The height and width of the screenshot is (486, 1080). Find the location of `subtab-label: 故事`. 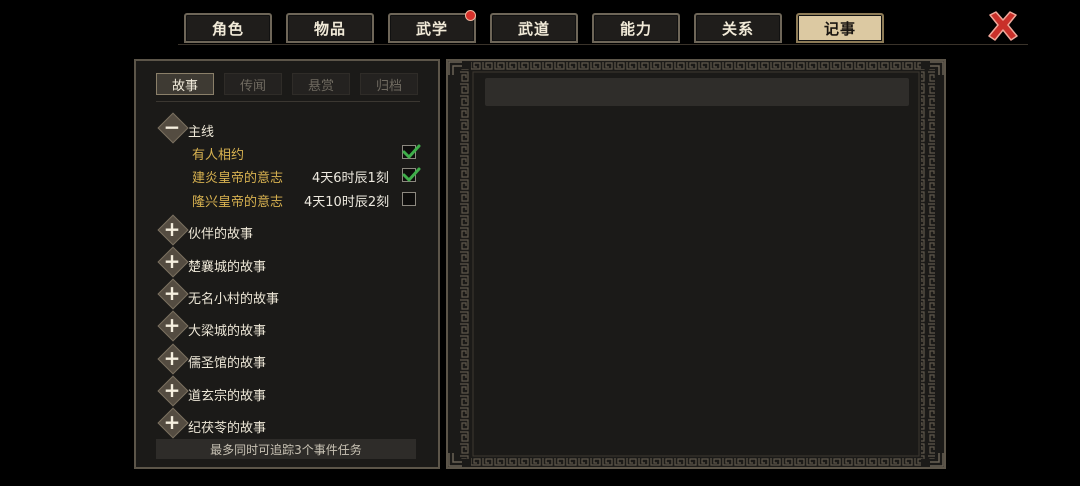

subtab-label: 故事 is located at coordinates (184, 86).